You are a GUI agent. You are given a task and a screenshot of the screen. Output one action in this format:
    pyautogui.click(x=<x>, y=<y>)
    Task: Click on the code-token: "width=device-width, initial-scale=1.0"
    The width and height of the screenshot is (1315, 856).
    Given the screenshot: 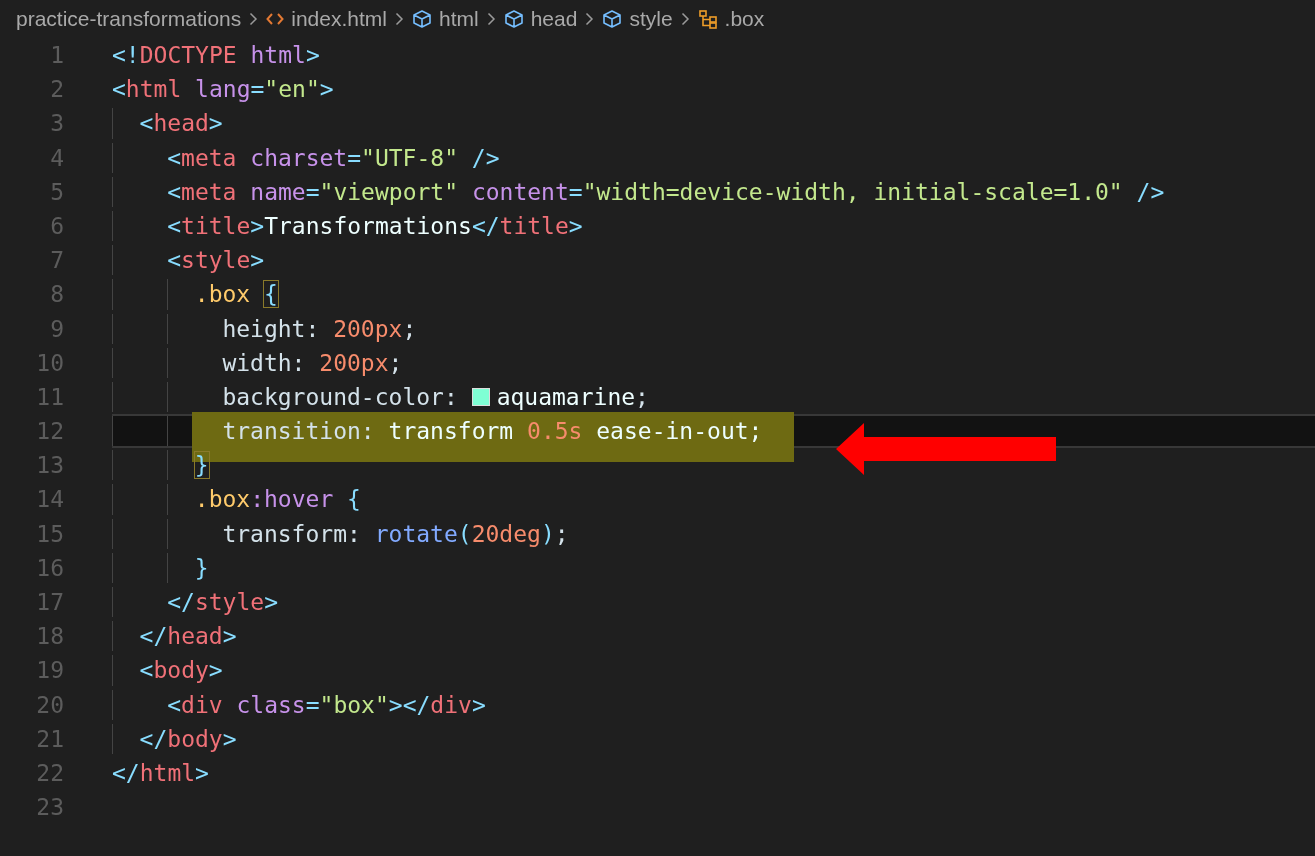 What is the action you would take?
    pyautogui.click(x=852, y=192)
    